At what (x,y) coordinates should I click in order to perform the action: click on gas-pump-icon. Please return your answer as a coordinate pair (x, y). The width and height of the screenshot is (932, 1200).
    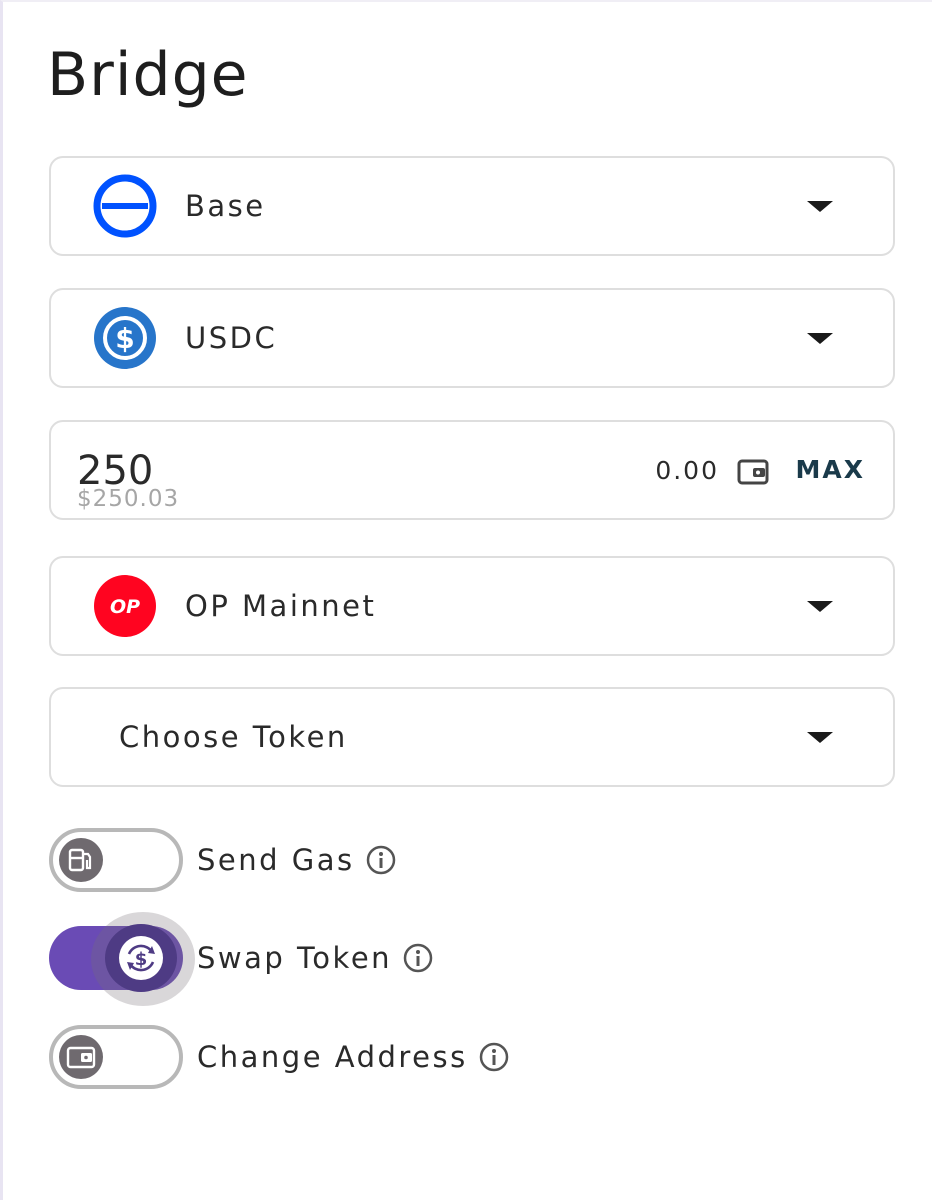
    Looking at the image, I should click on (80, 860).